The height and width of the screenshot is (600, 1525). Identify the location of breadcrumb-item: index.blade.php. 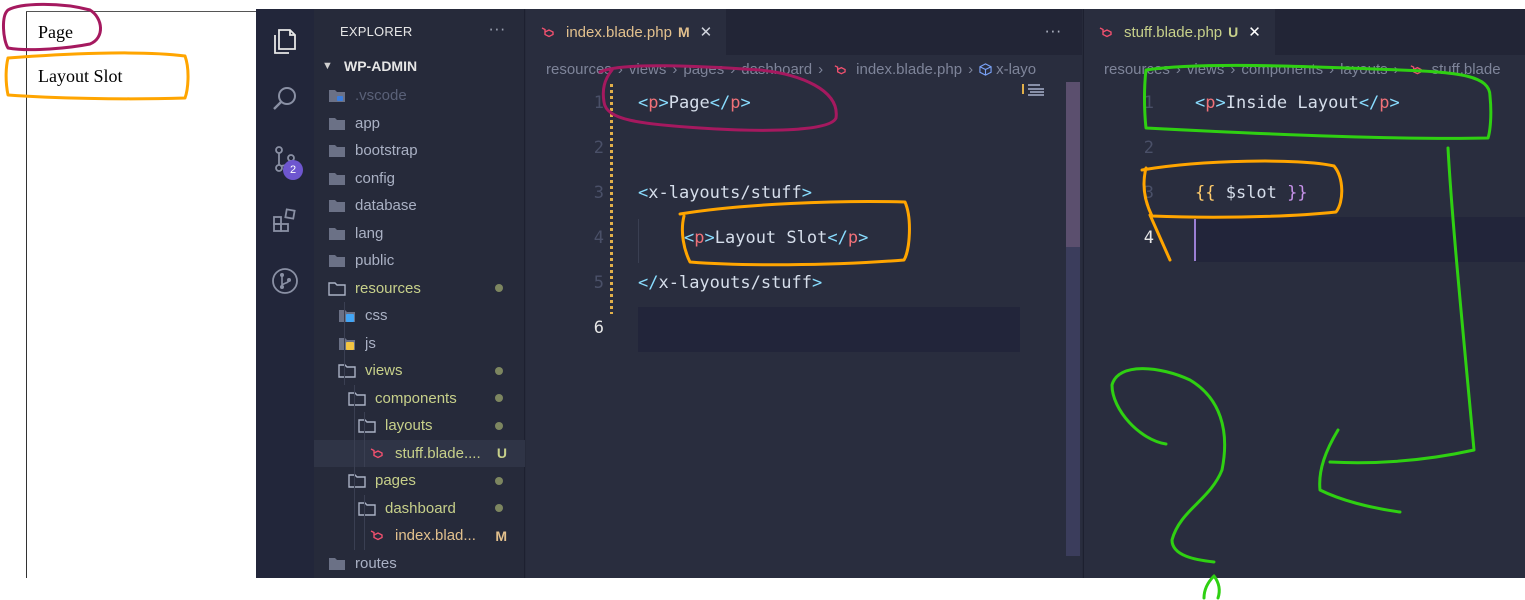
(909, 69).